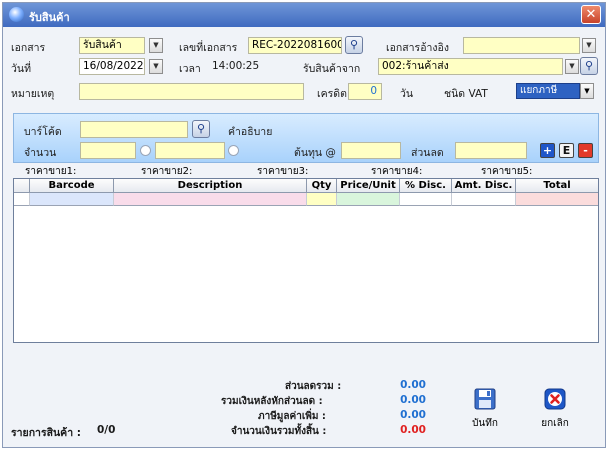 Image resolution: width=608 pixels, height=450 pixels. Describe the element at coordinates (557, 199) in the screenshot. I see `cell-total` at that location.